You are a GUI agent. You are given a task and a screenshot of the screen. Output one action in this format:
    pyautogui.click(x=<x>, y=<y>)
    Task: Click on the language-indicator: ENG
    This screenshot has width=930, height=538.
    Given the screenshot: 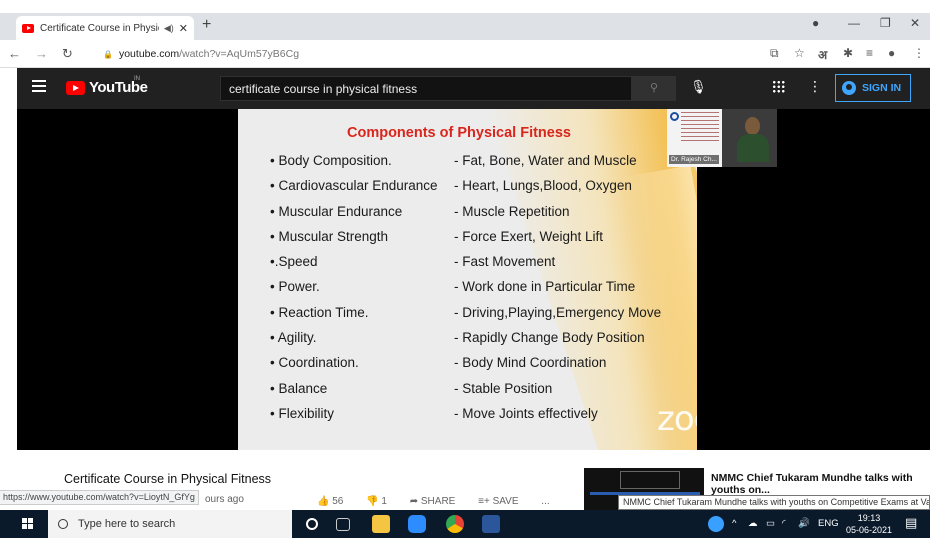 What is the action you would take?
    pyautogui.click(x=828, y=523)
    